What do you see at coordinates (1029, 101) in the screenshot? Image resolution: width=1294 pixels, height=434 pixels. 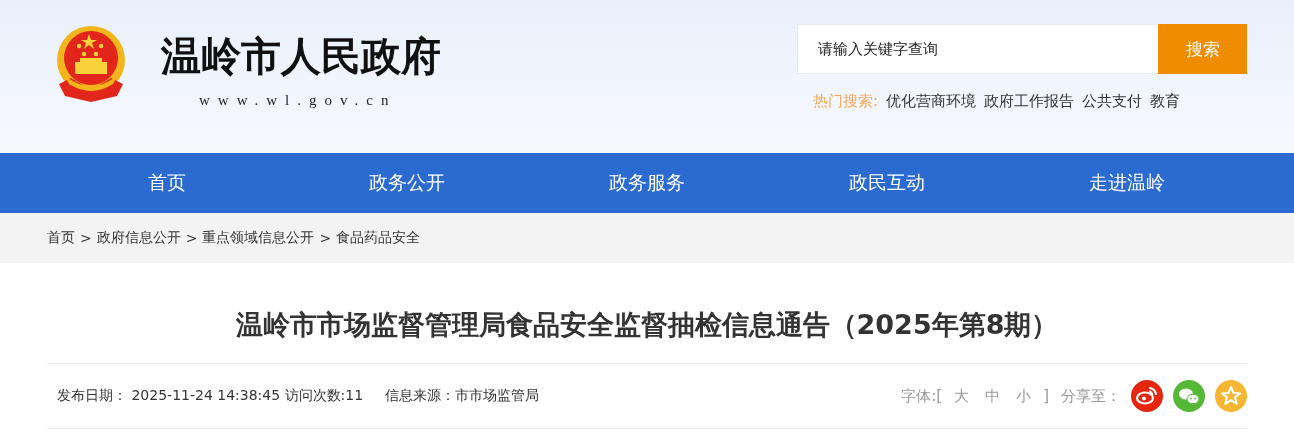 I see `hot-search-link: 政府工作报告` at bounding box center [1029, 101].